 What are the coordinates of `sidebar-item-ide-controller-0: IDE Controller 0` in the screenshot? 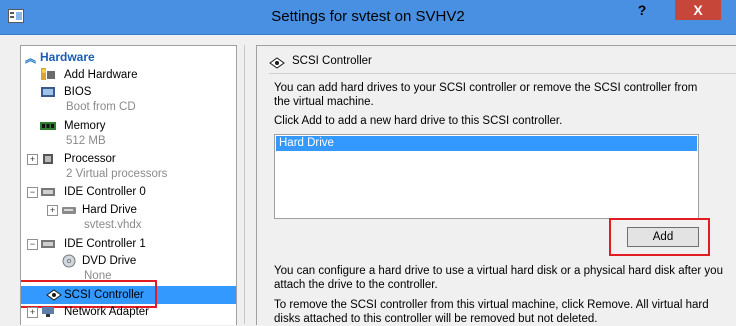 It's located at (105, 192).